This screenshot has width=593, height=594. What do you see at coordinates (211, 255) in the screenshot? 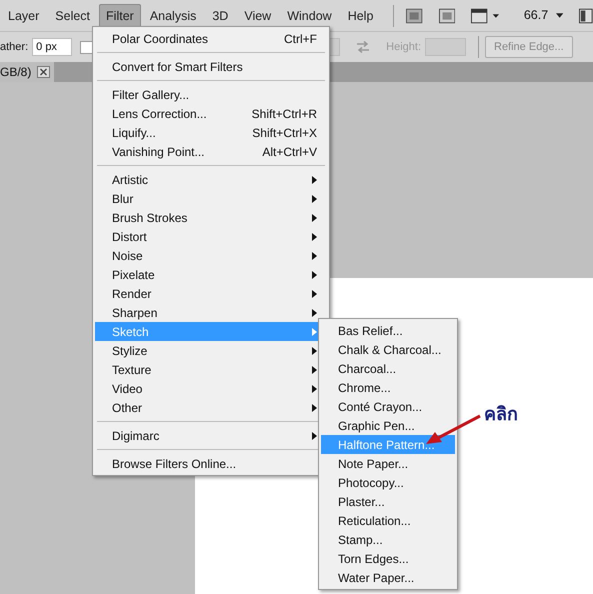
I see `menu-item: Noise` at bounding box center [211, 255].